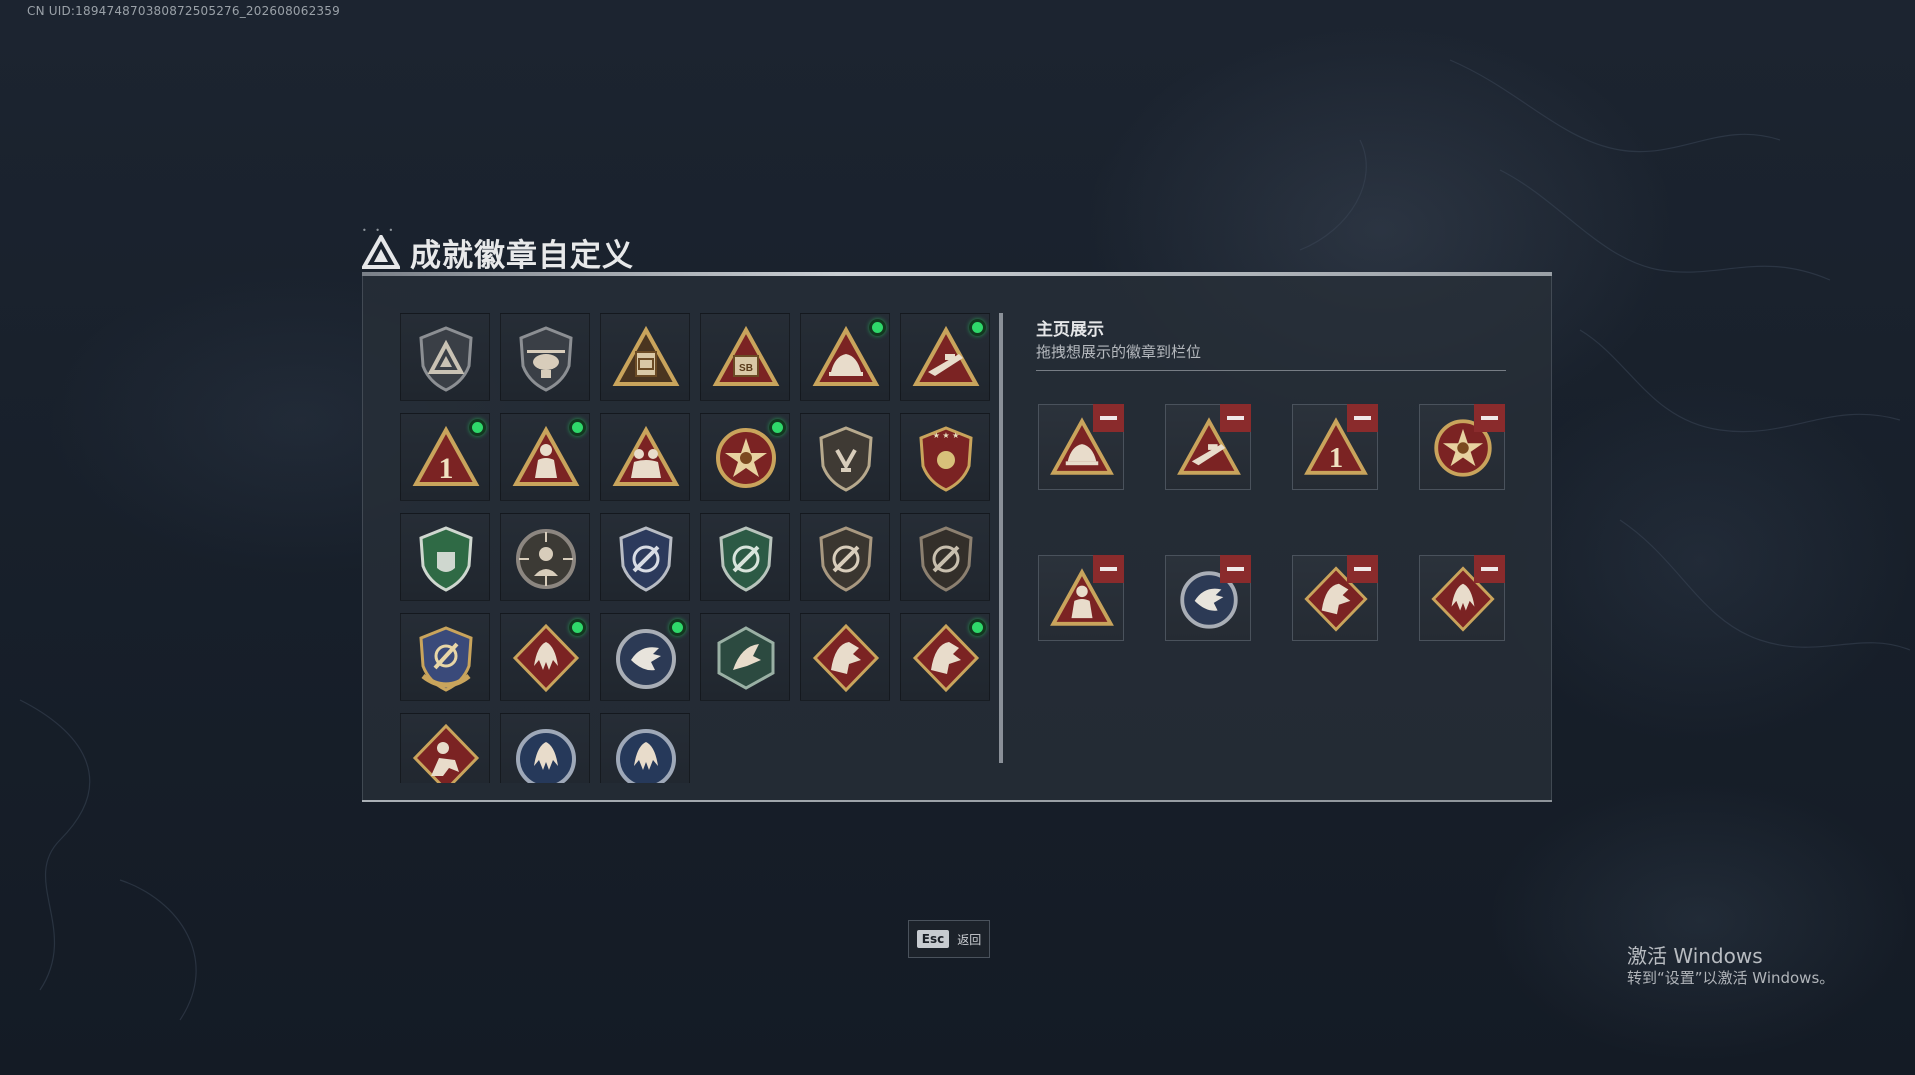 The width and height of the screenshot is (1915, 1075). Describe the element at coordinates (957, 801) in the screenshot. I see `panel-bottom-border` at that location.